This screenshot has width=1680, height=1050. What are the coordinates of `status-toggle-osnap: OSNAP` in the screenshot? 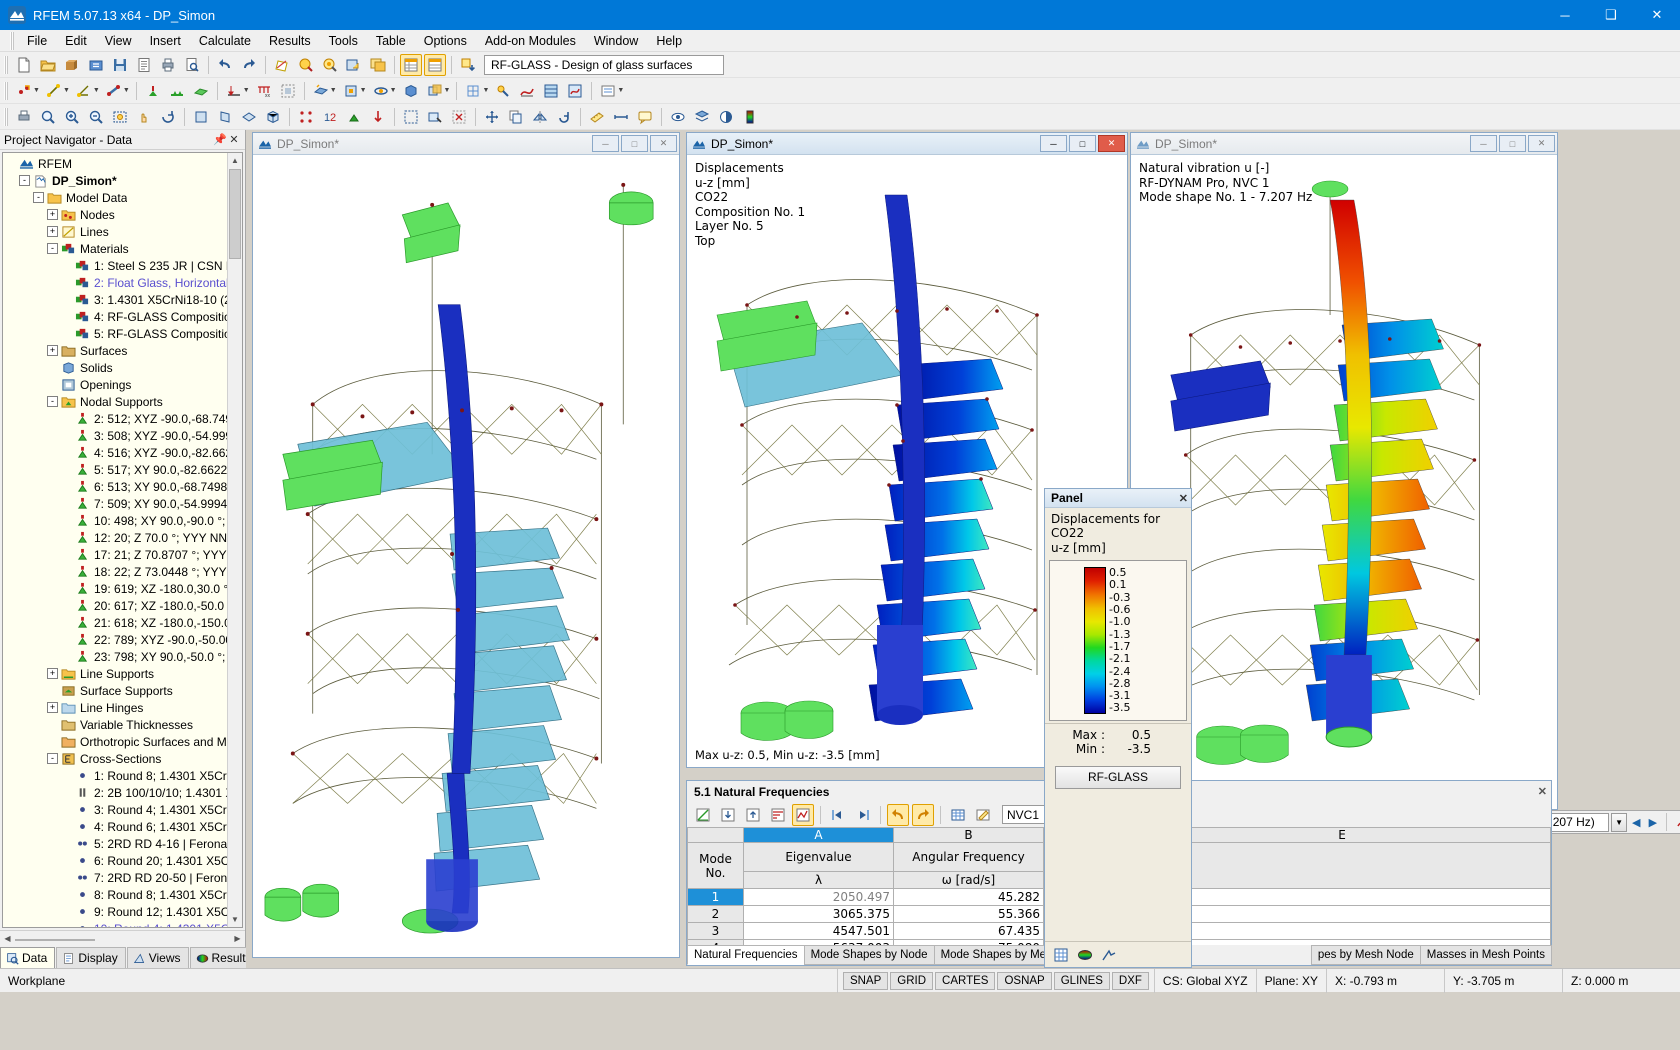 It's located at (1024, 980).